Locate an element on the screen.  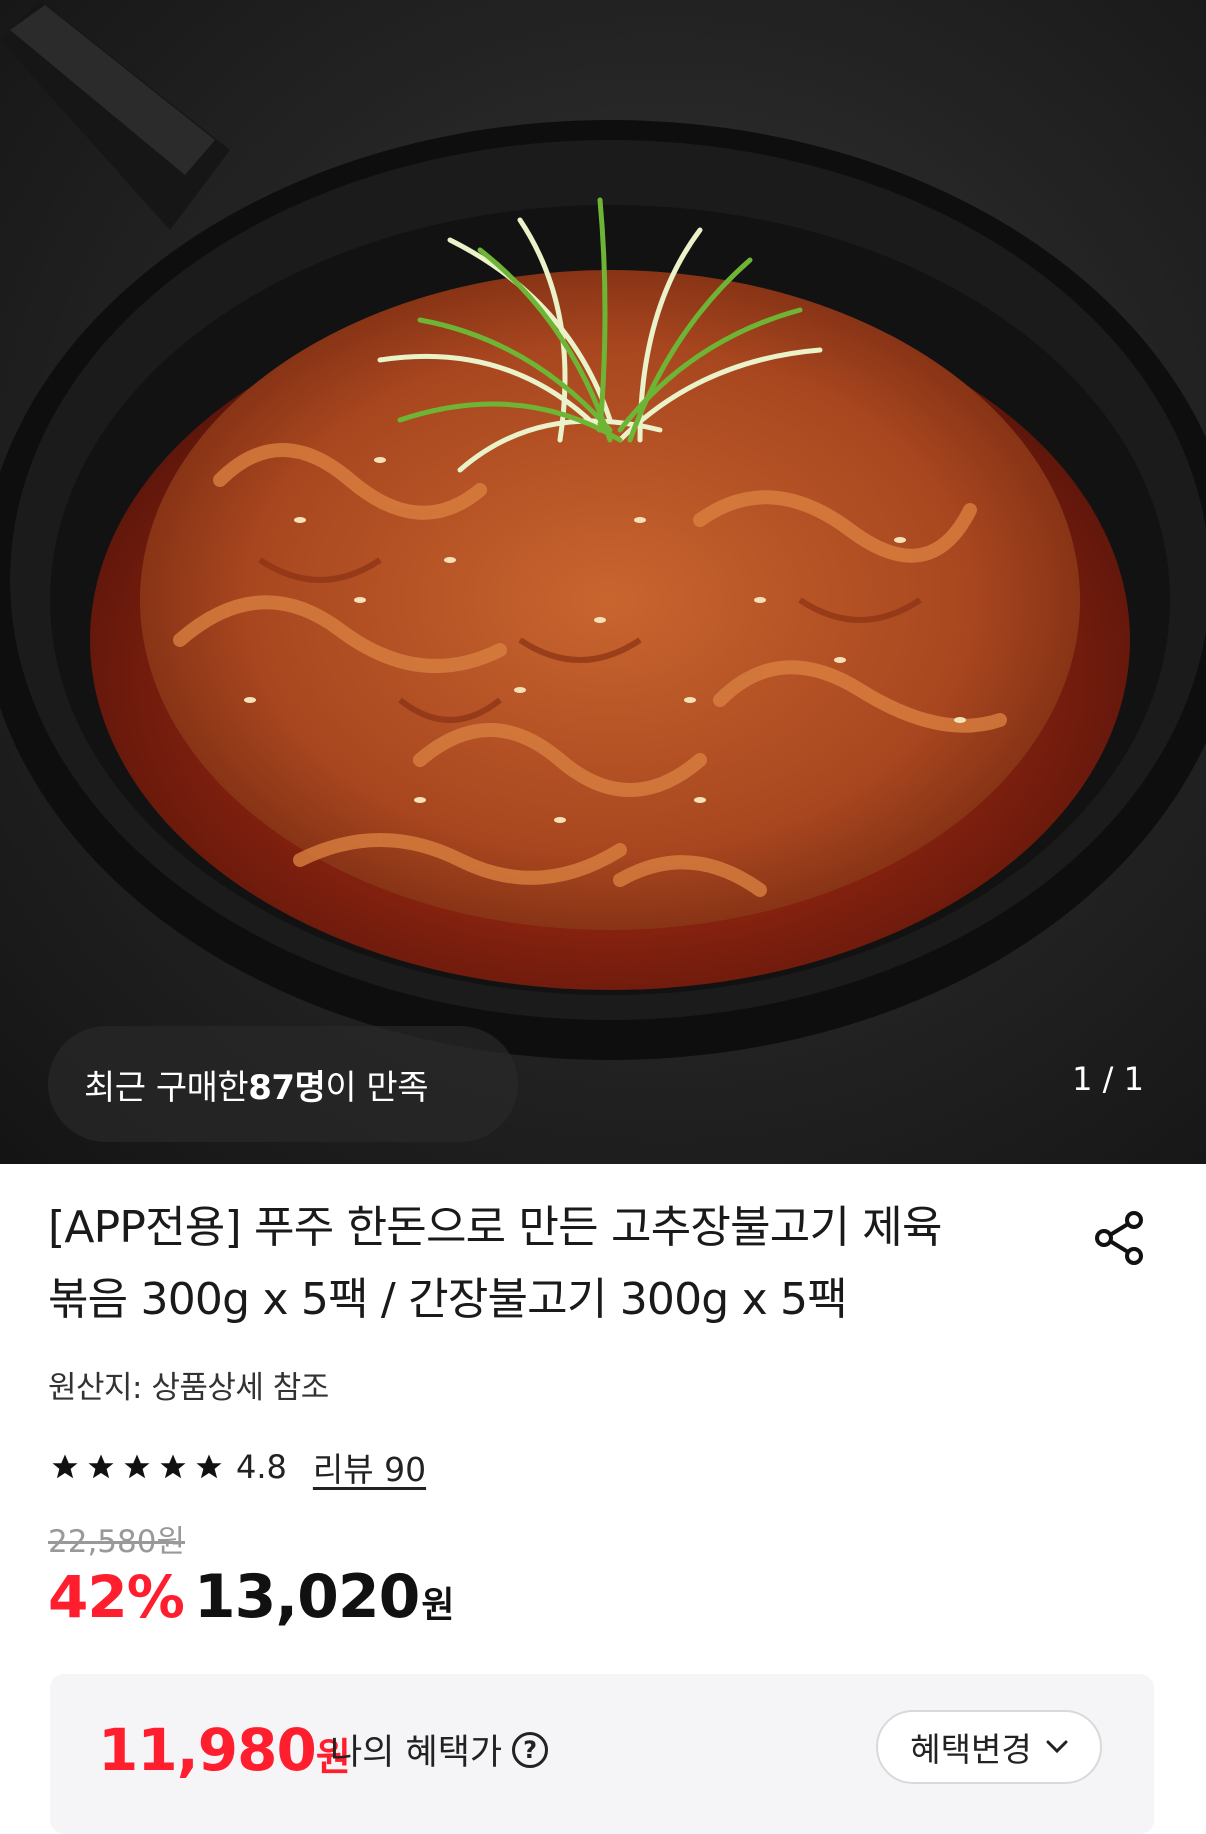
change-benefit-button: 혜택변경 is located at coordinates (989, 1747).